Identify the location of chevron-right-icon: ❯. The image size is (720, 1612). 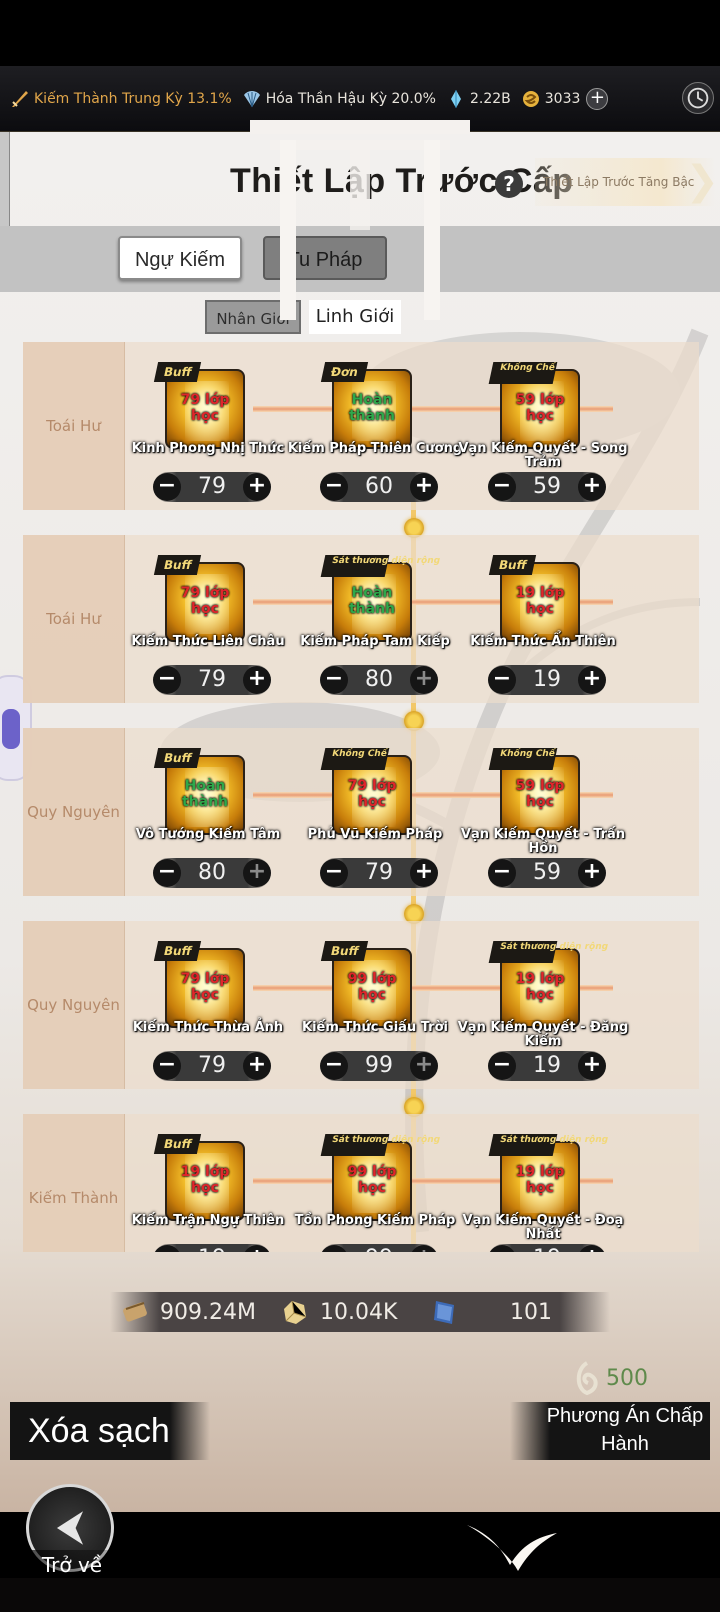
(702, 181).